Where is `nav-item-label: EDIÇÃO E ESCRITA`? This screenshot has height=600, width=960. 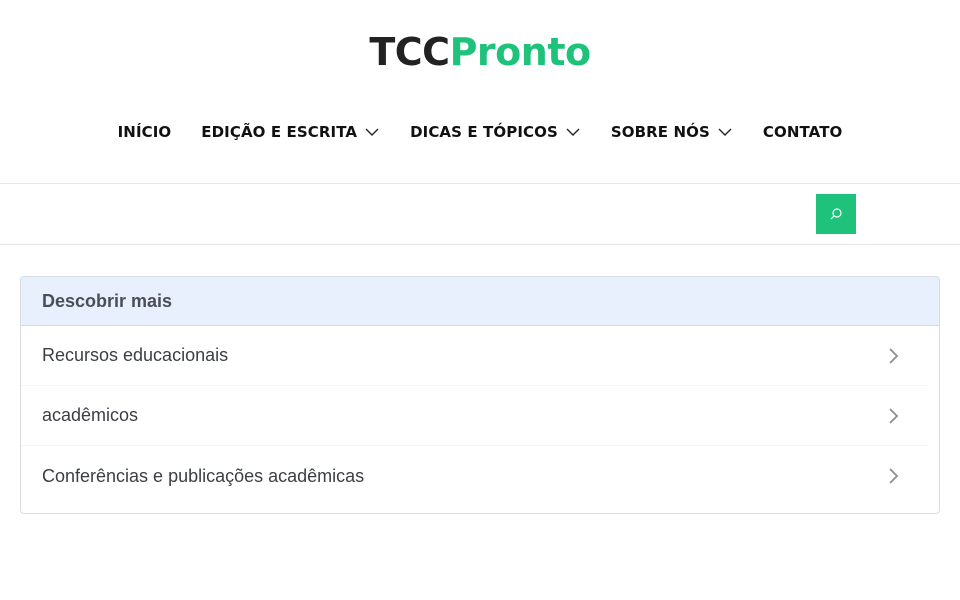 nav-item-label: EDIÇÃO E ESCRITA is located at coordinates (279, 132).